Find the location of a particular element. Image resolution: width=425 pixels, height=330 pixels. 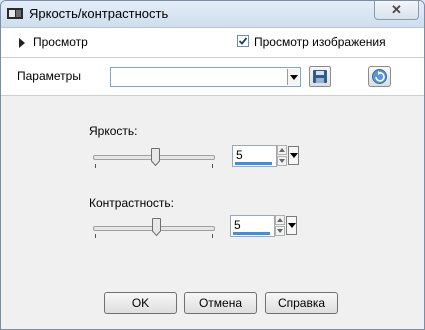

preview-toggle-label: Просмотр is located at coordinates (60, 42).